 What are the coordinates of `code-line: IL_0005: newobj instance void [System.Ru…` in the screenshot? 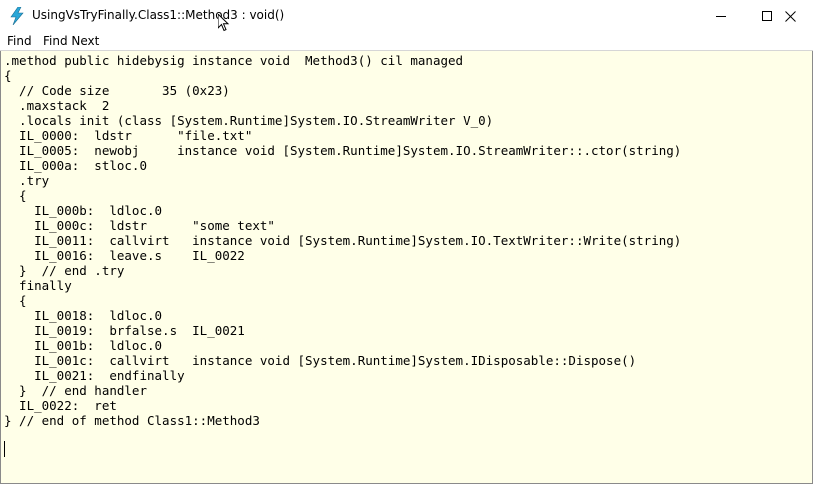 It's located at (343, 150).